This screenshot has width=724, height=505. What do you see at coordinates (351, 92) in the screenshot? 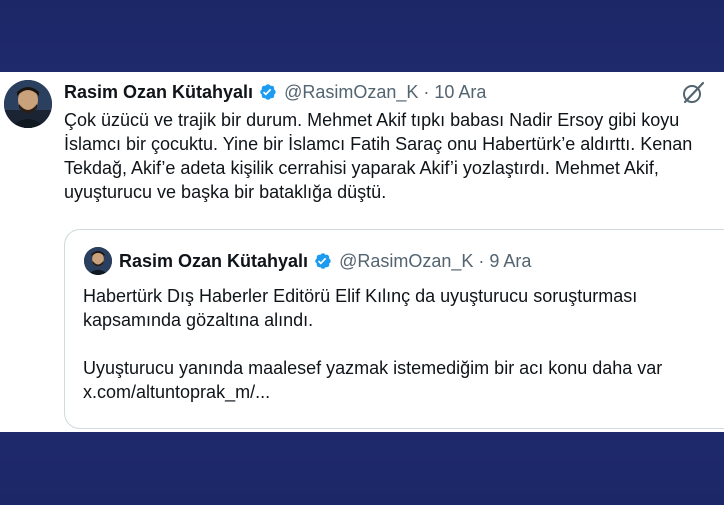
I see `author-handle: @RasimOzan_K` at bounding box center [351, 92].